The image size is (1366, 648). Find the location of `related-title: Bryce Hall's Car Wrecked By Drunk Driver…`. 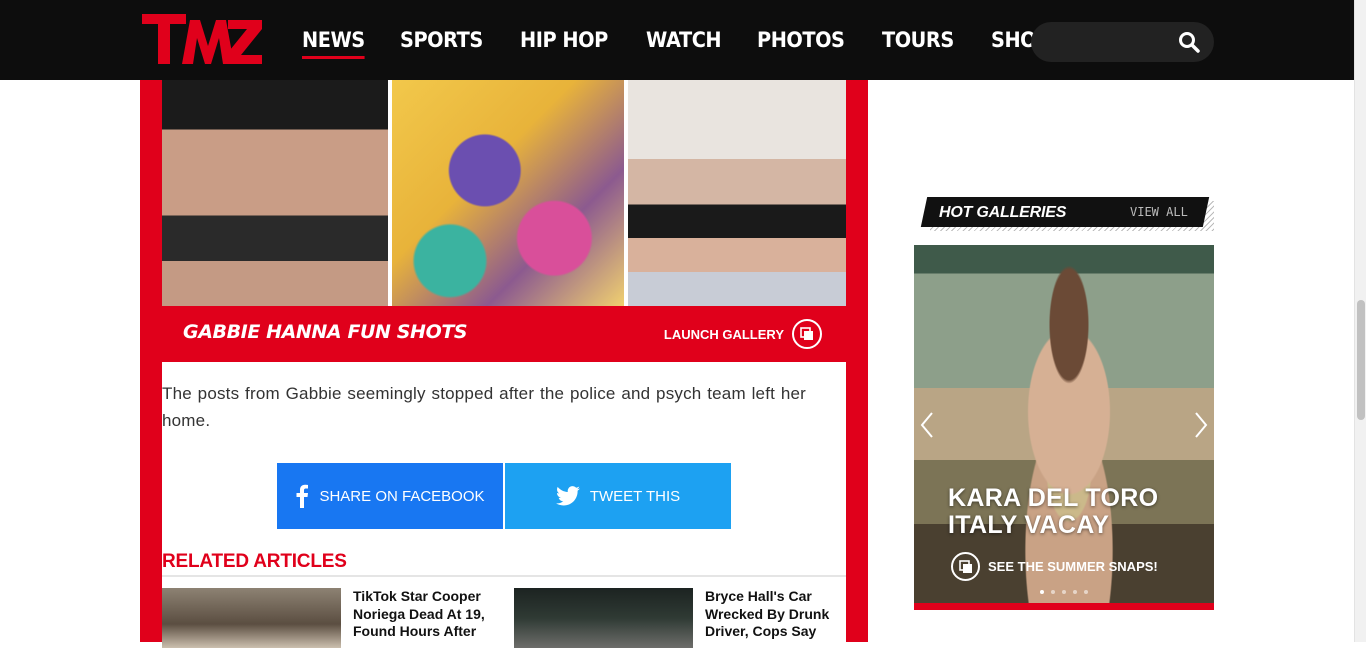

related-title: Bryce Hall's Car Wrecked By Drunk Driver… is located at coordinates (780, 614).